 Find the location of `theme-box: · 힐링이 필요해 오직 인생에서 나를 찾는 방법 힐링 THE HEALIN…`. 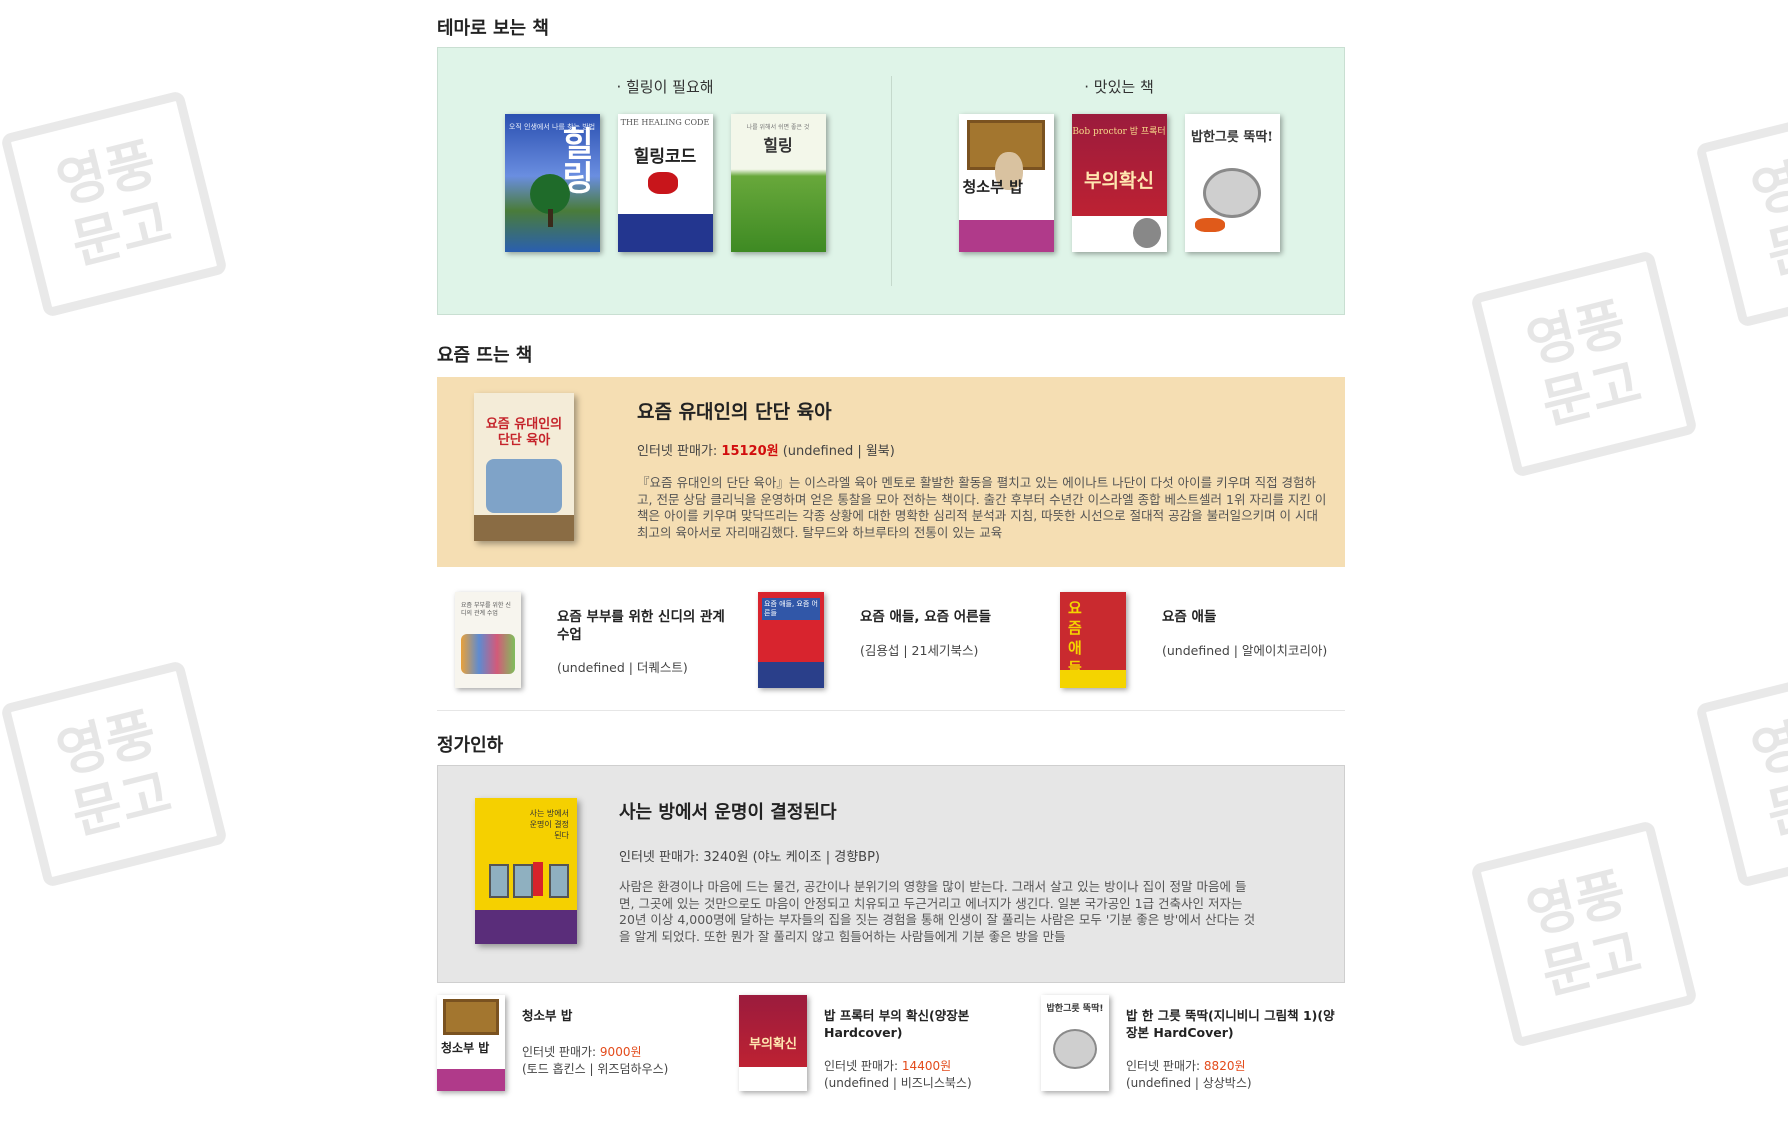

theme-box: · 힐링이 필요해 오직 인생에서 나를 찾는 방법 힐링 THE HEALIN… is located at coordinates (891, 181).